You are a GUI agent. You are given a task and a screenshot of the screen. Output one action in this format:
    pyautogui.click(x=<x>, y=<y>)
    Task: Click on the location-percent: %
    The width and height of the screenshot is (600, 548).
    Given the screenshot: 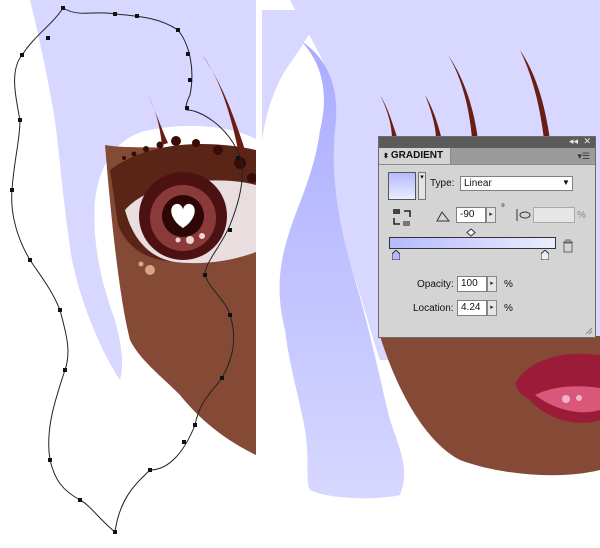 What is the action you would take?
    pyautogui.click(x=508, y=308)
    